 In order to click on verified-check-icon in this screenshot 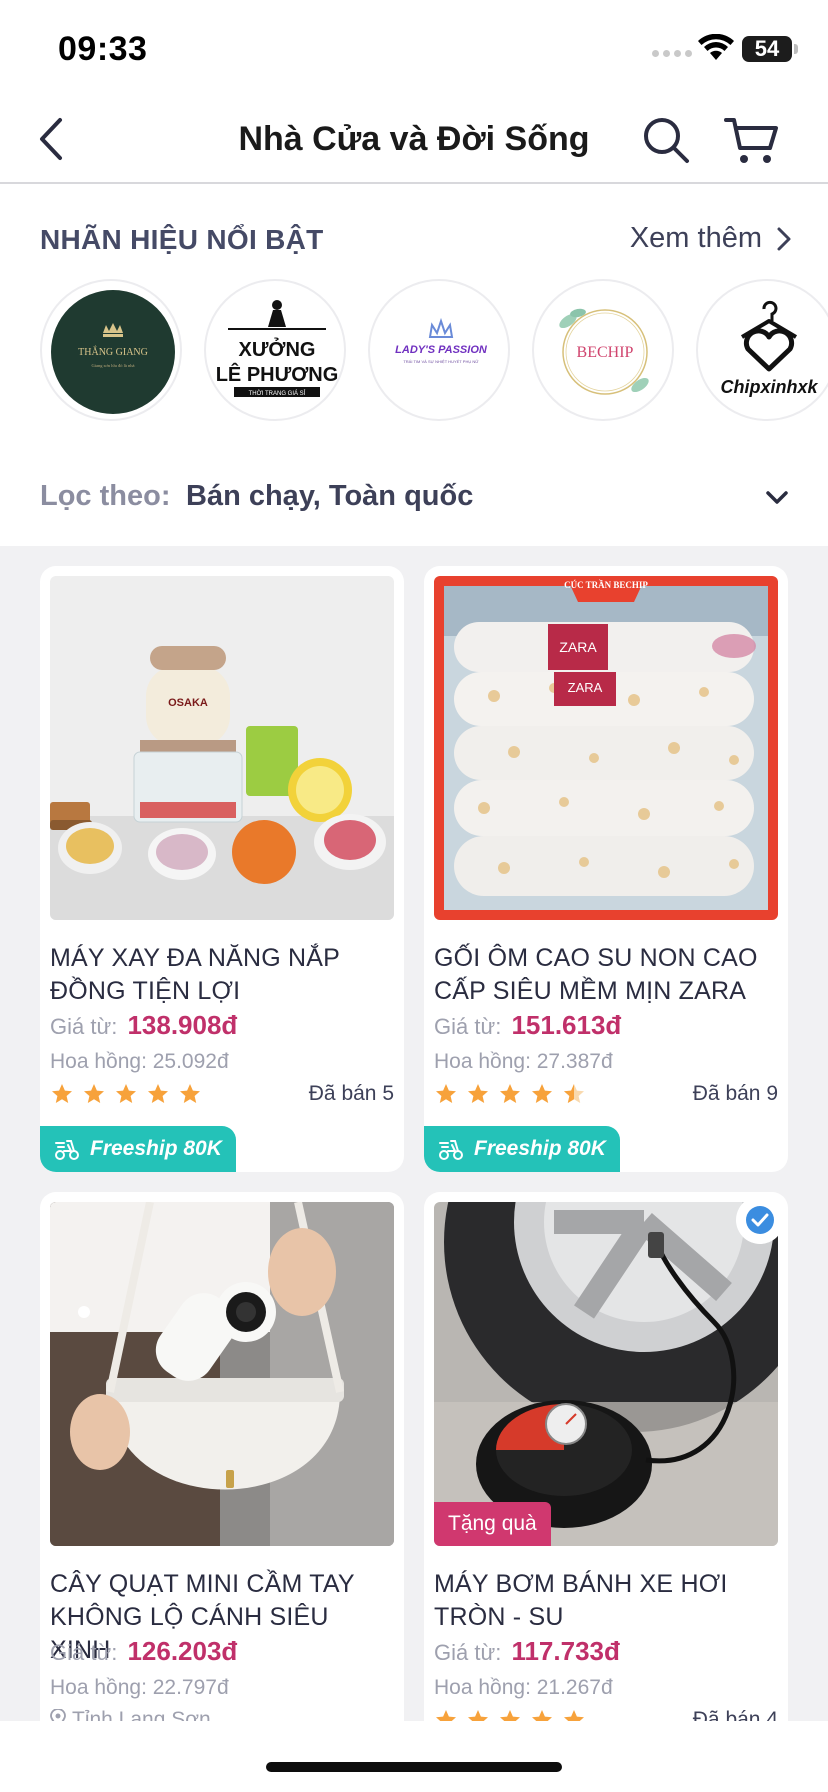, I will do `click(760, 1220)`.